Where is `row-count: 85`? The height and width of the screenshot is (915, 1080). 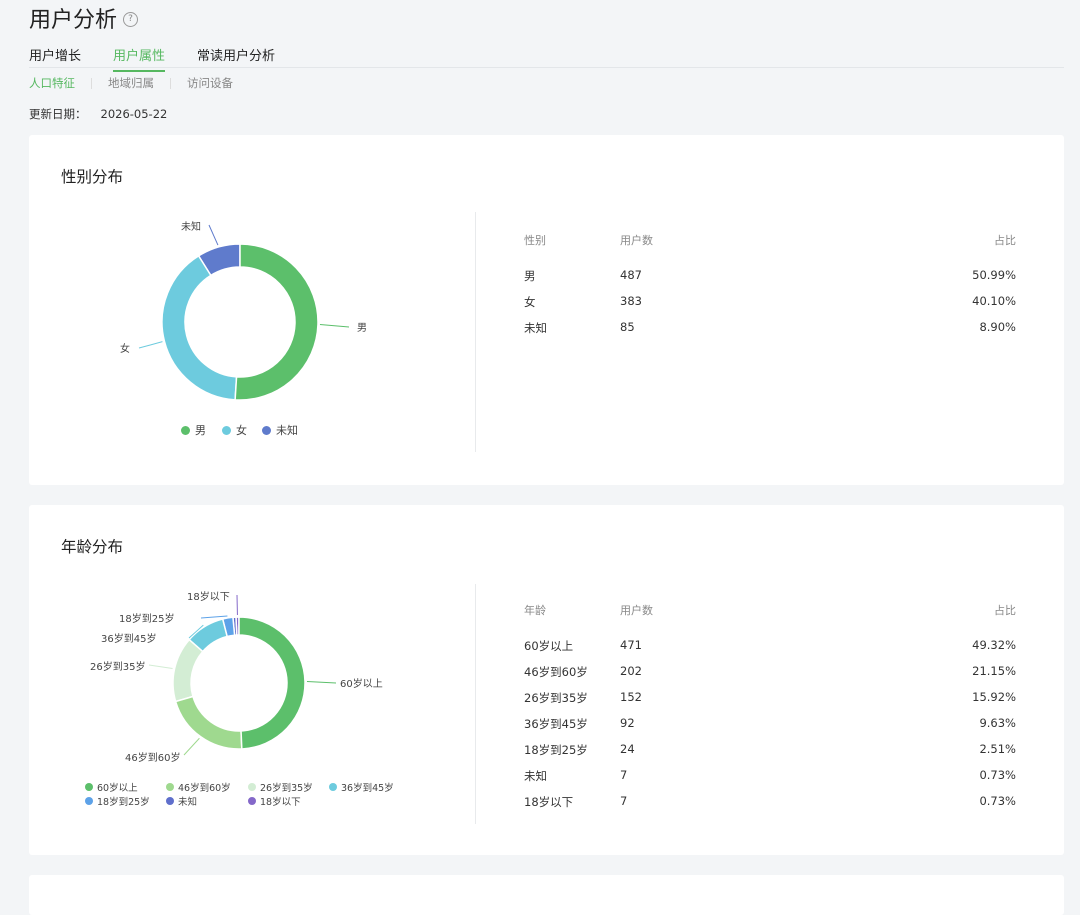 row-count: 85 is located at coordinates (627, 327).